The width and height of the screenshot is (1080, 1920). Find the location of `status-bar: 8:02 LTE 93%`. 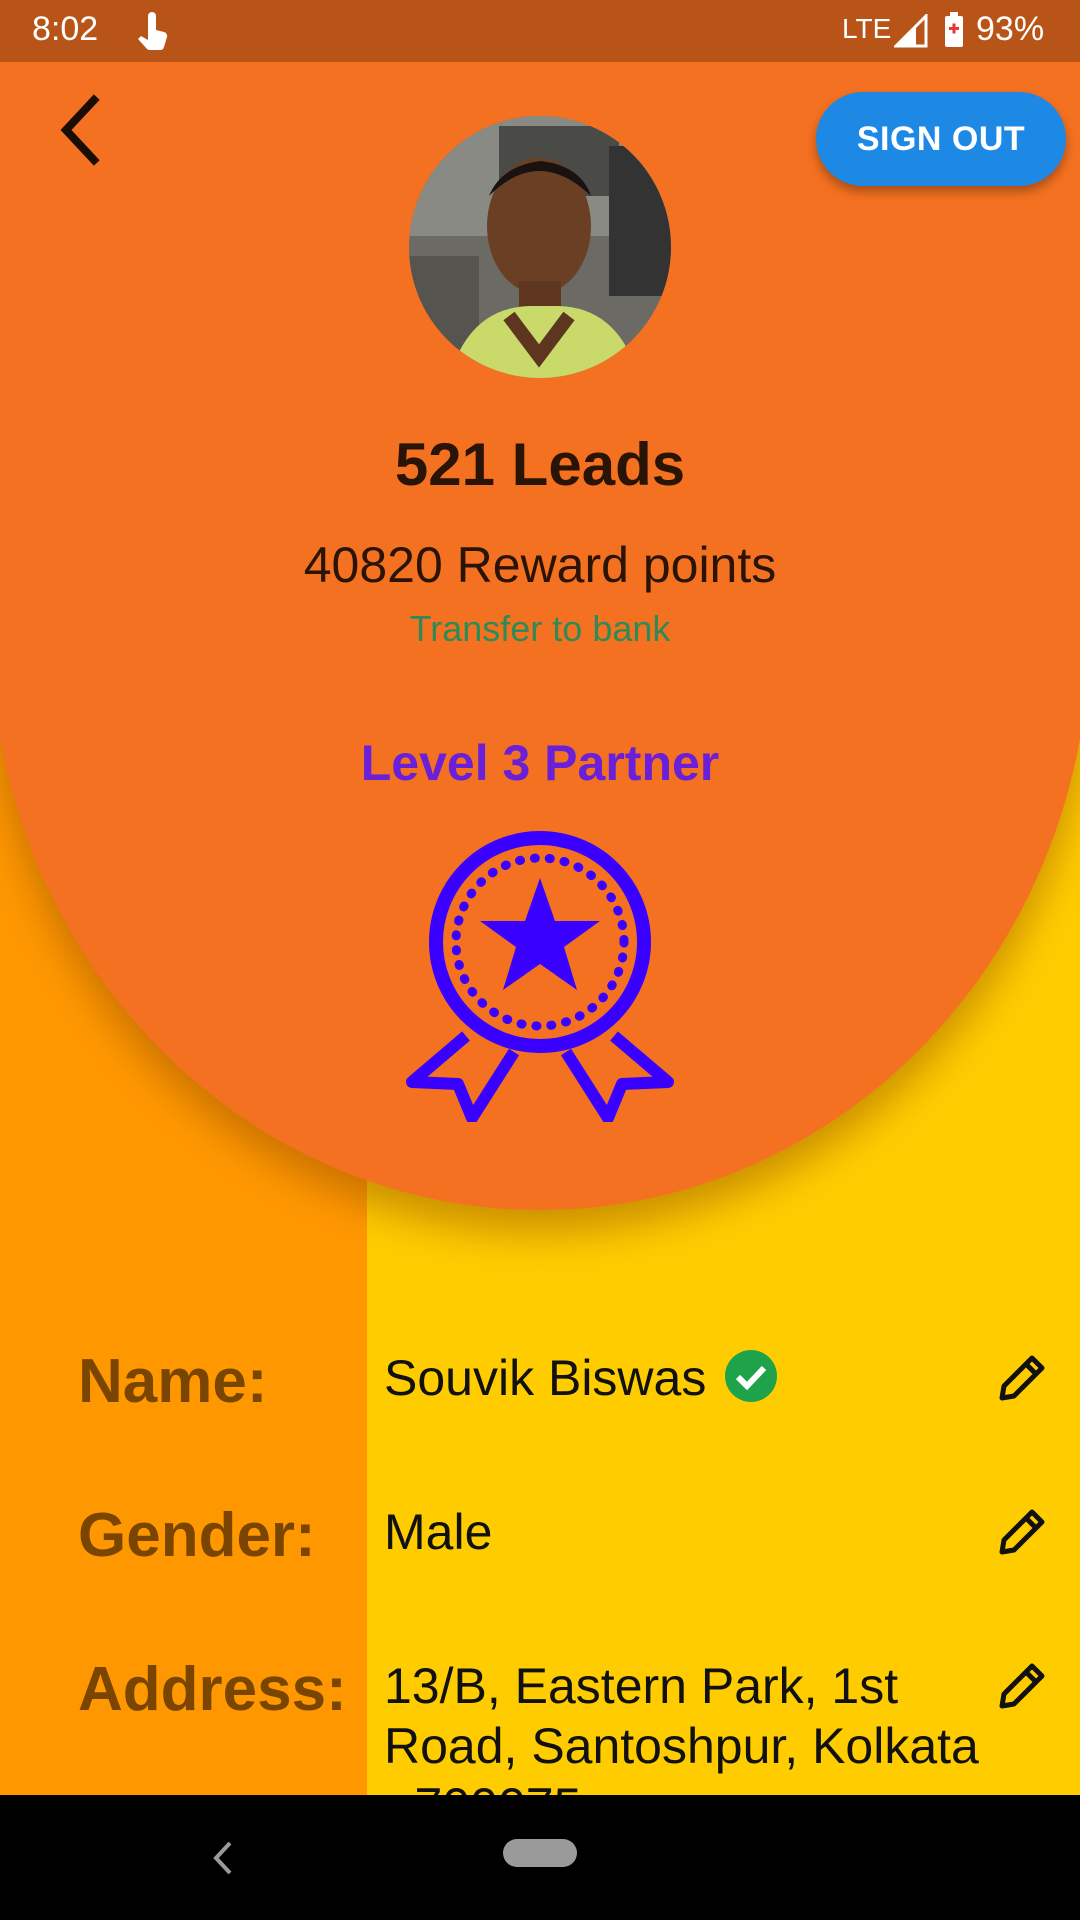

status-bar: 8:02 LTE 93% is located at coordinates (540, 31).